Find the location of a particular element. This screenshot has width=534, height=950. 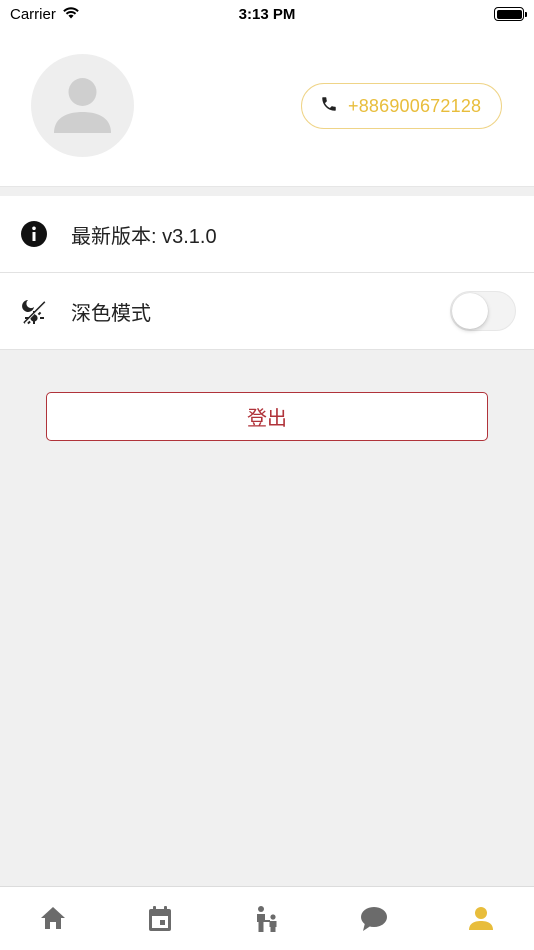

dark-mode-label: 深色模式 is located at coordinates (111, 313).